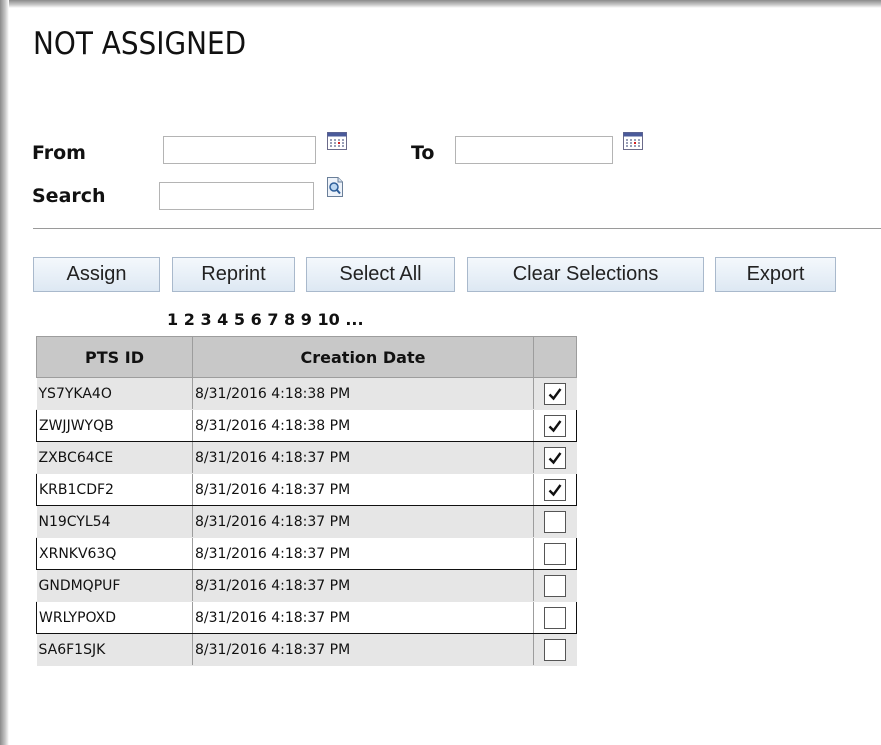 The height and width of the screenshot is (745, 881). I want to click on reprint-button: Reprint, so click(233, 274).